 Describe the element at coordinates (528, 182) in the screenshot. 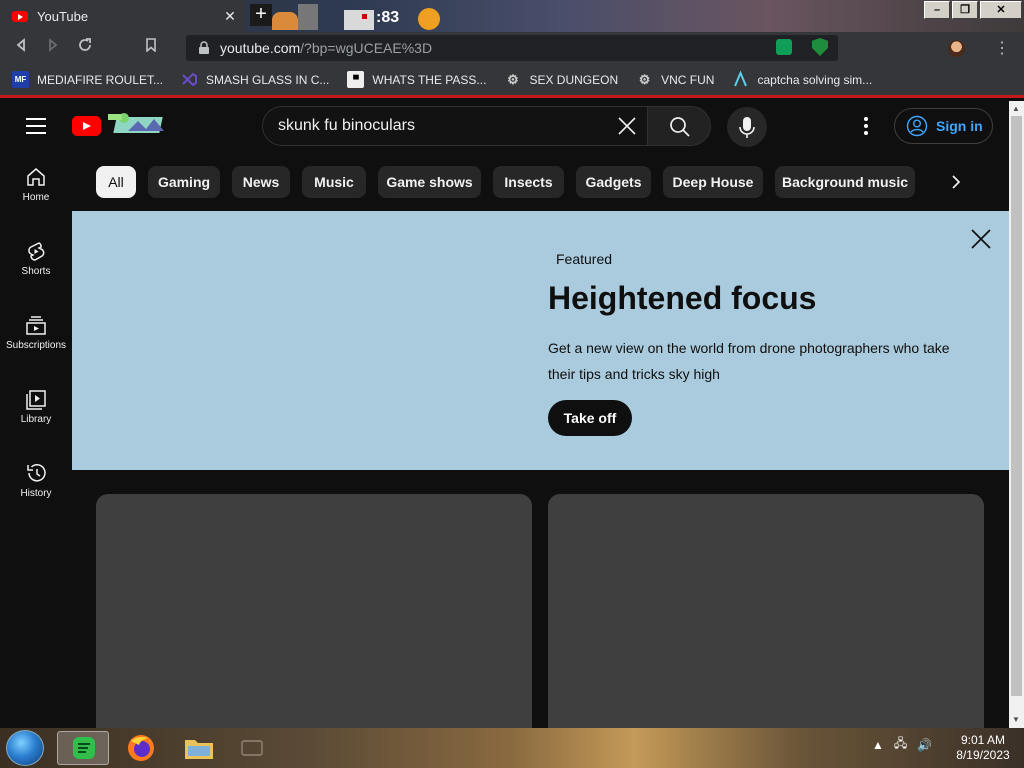

I see `chip-insects: Insects` at that location.